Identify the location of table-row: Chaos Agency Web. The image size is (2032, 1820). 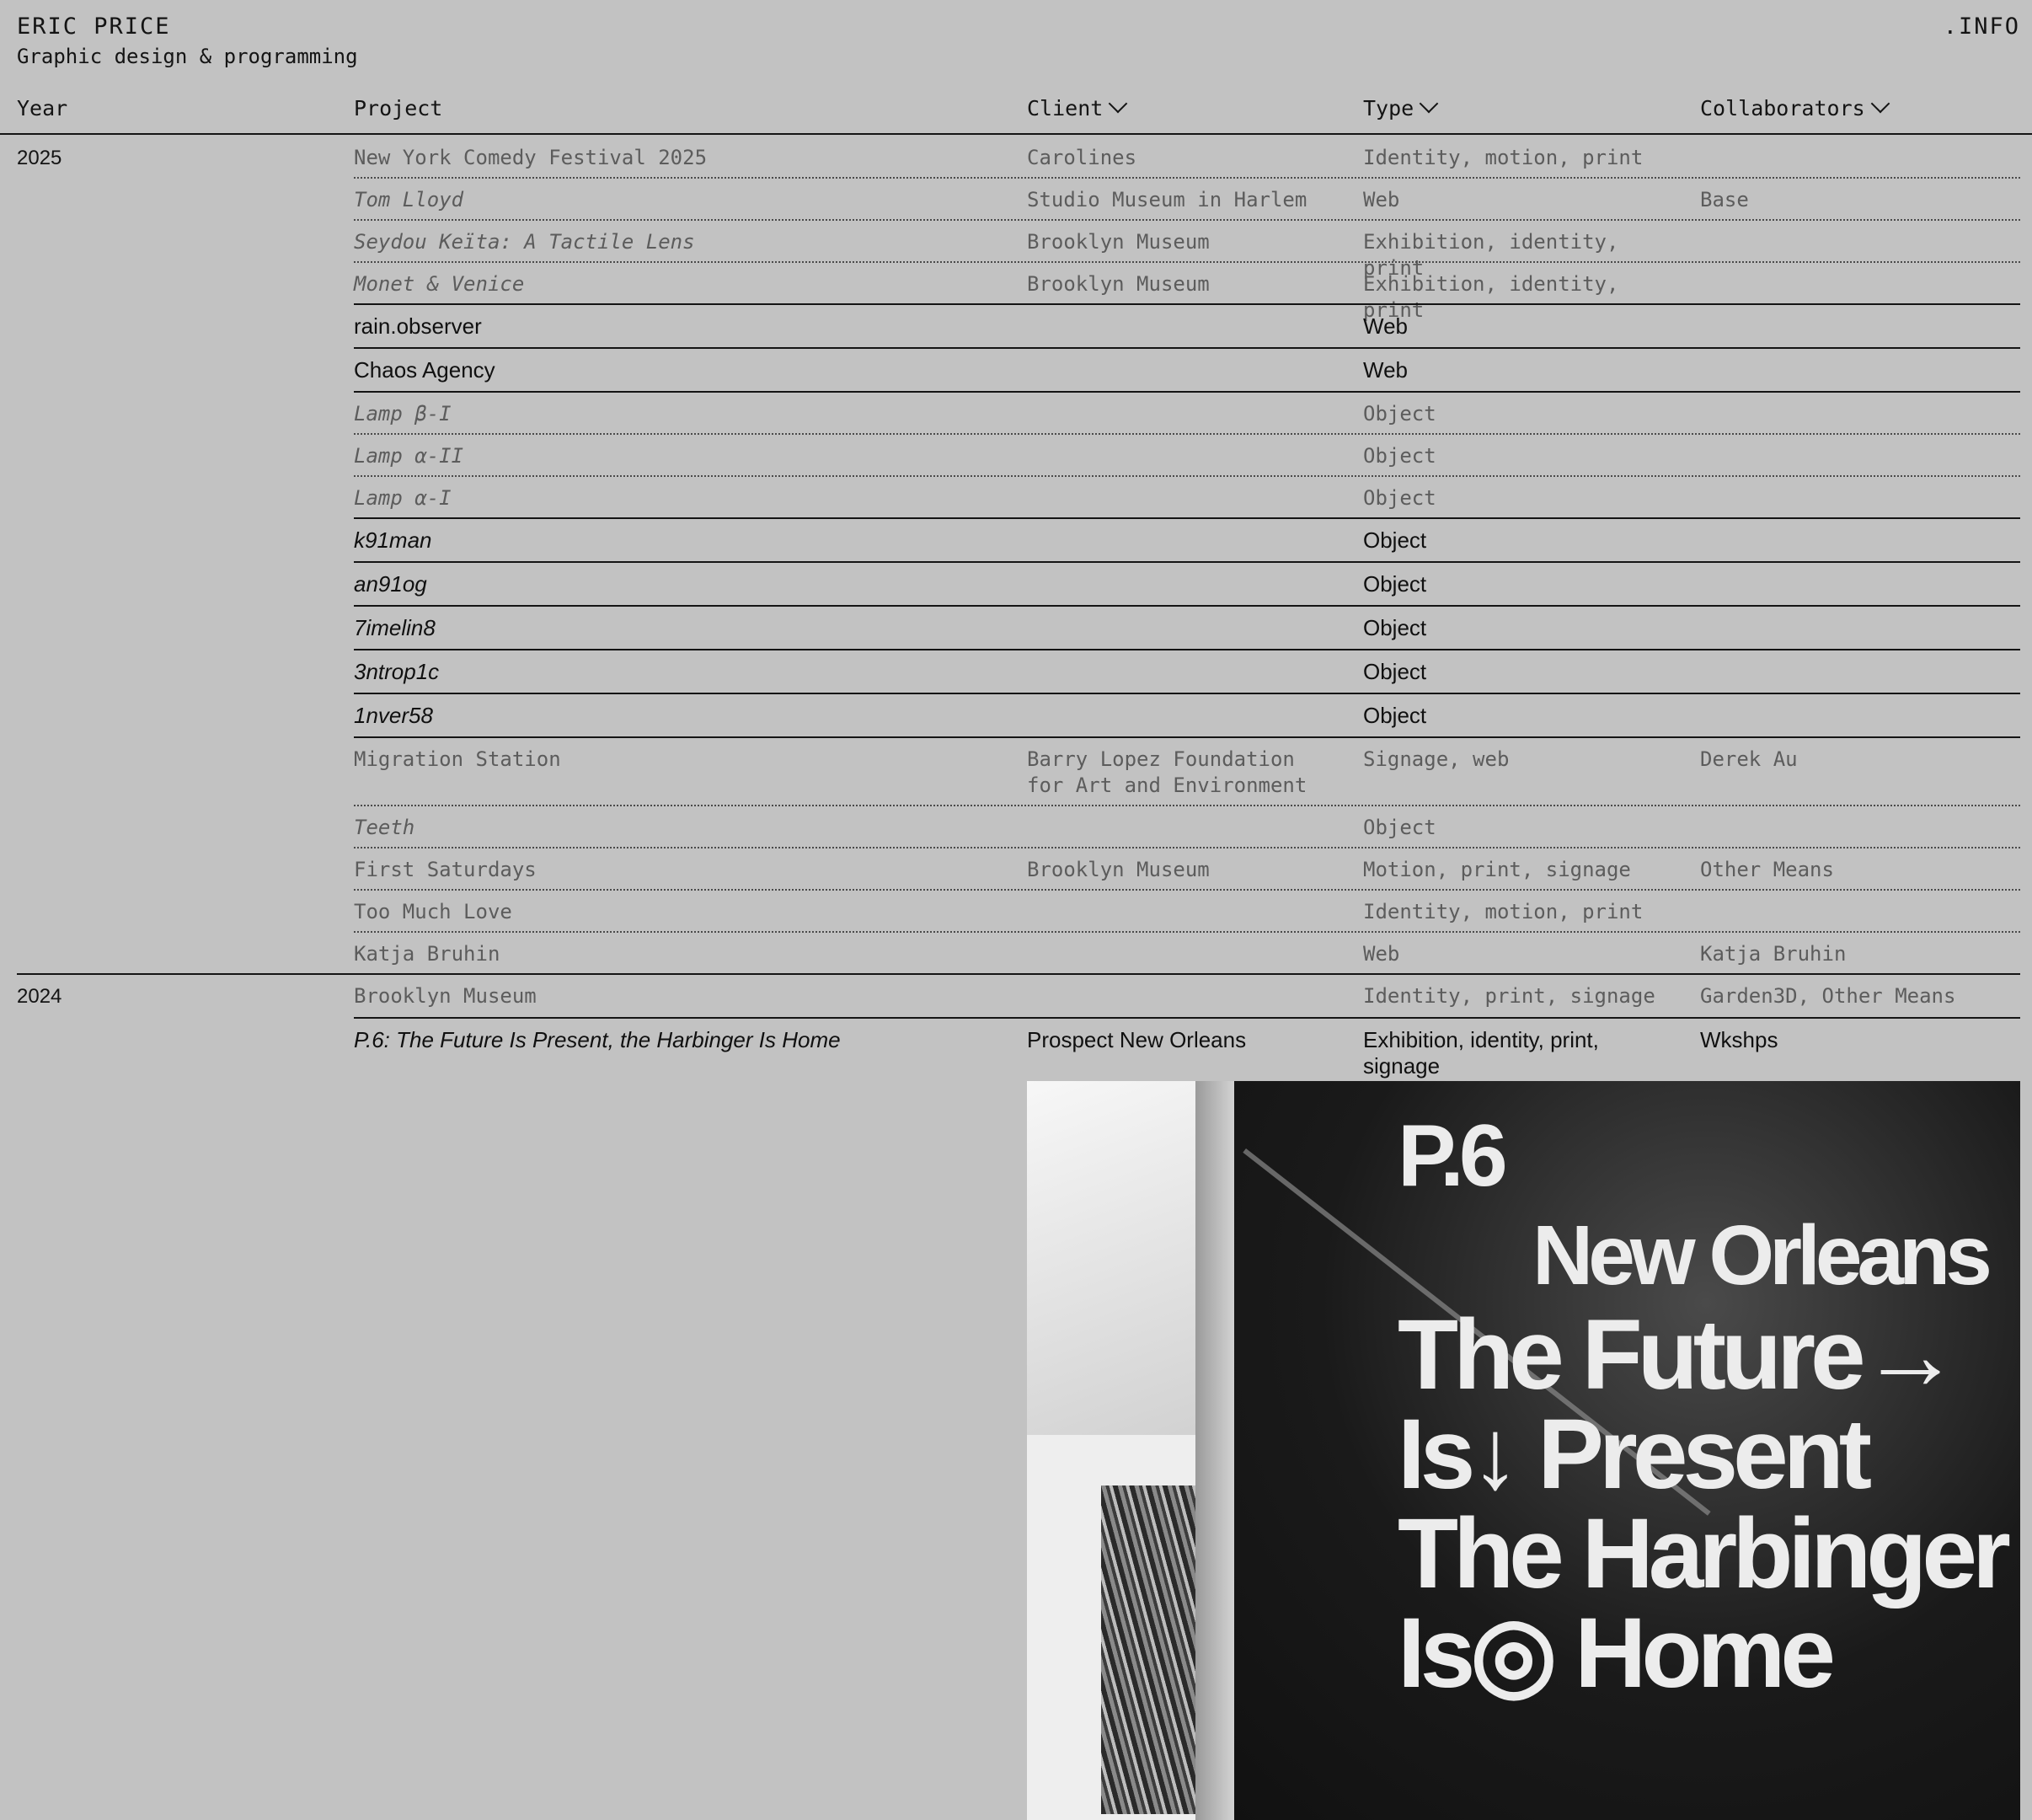
(1016, 371).